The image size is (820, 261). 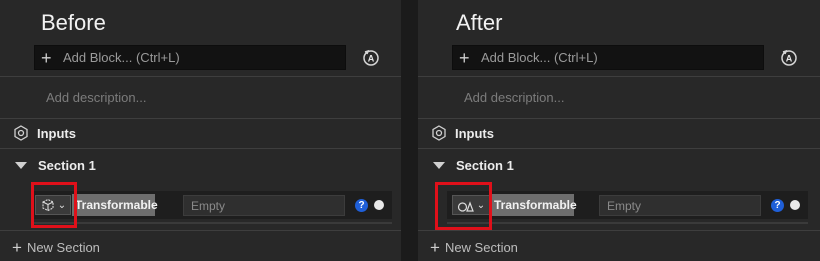 What do you see at coordinates (409, 130) in the screenshot?
I see `panel-gutter` at bounding box center [409, 130].